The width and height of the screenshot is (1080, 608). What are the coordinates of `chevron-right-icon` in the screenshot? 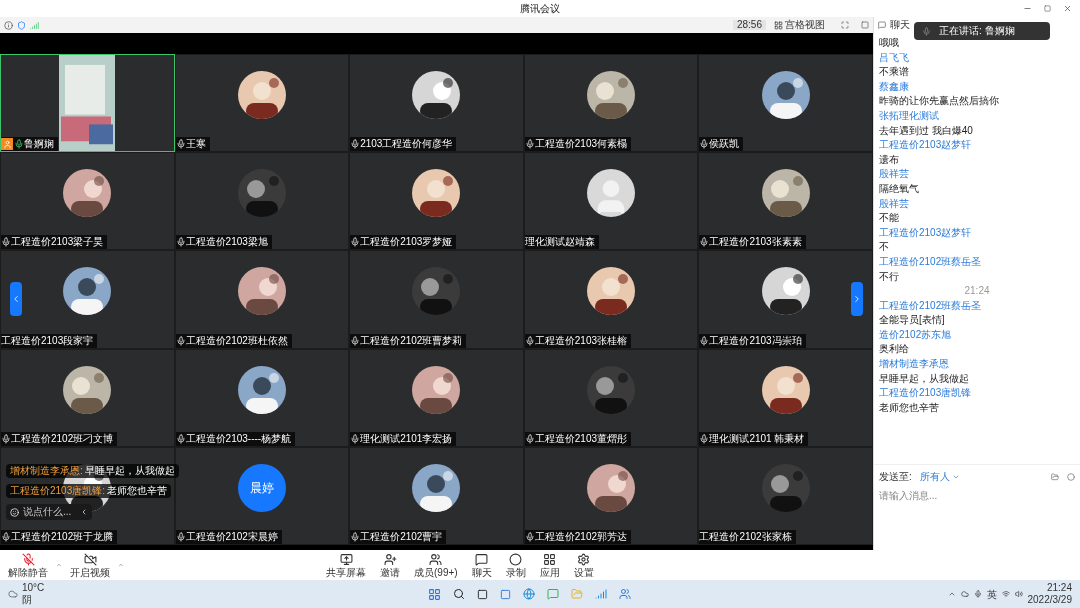 It's located at (857, 299).